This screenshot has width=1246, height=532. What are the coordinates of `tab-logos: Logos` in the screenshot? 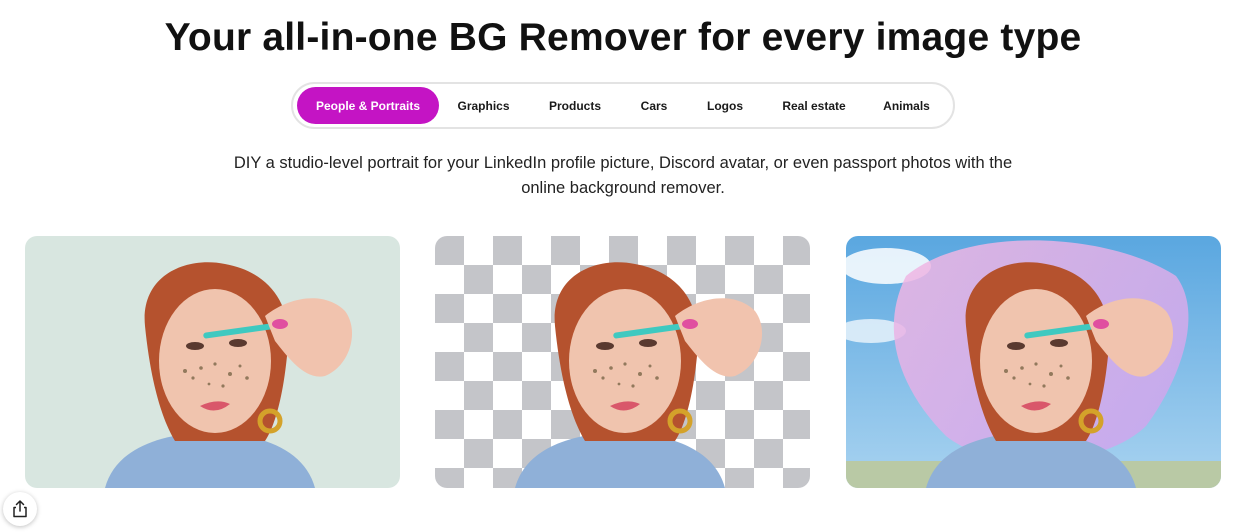 It's located at (725, 105).